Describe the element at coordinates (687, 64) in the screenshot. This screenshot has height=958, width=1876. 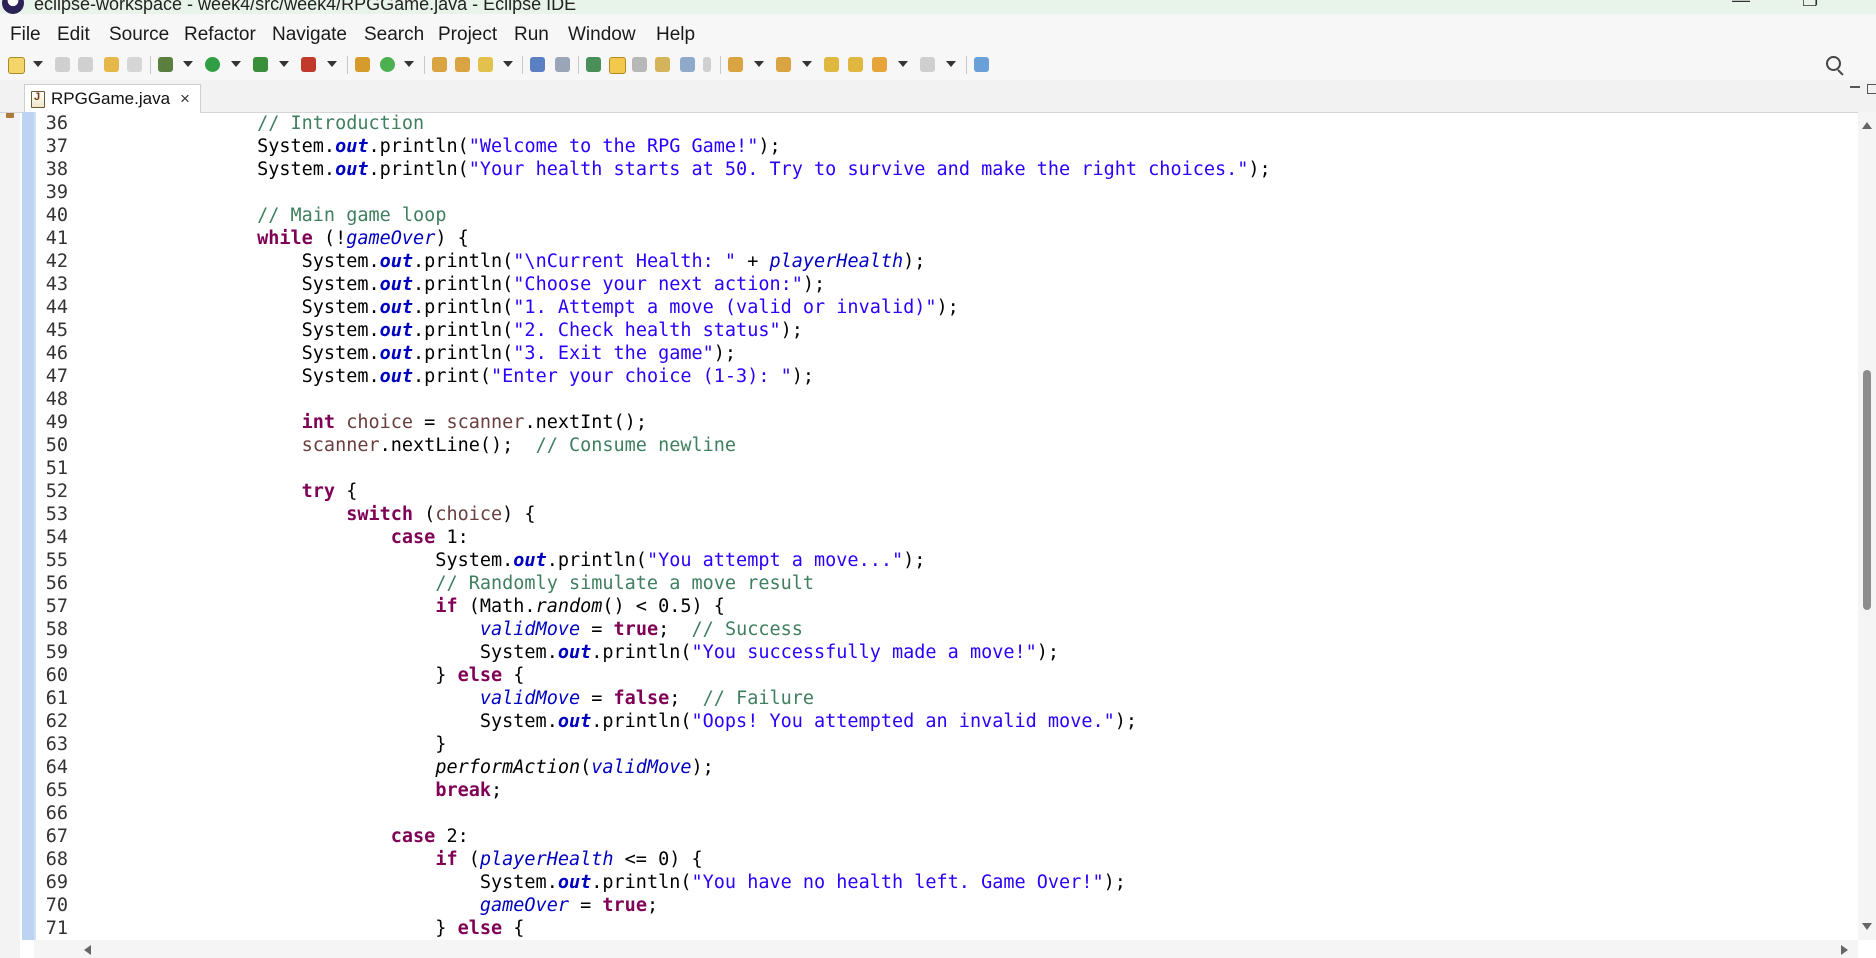
I see `word-wrap-icon` at that location.